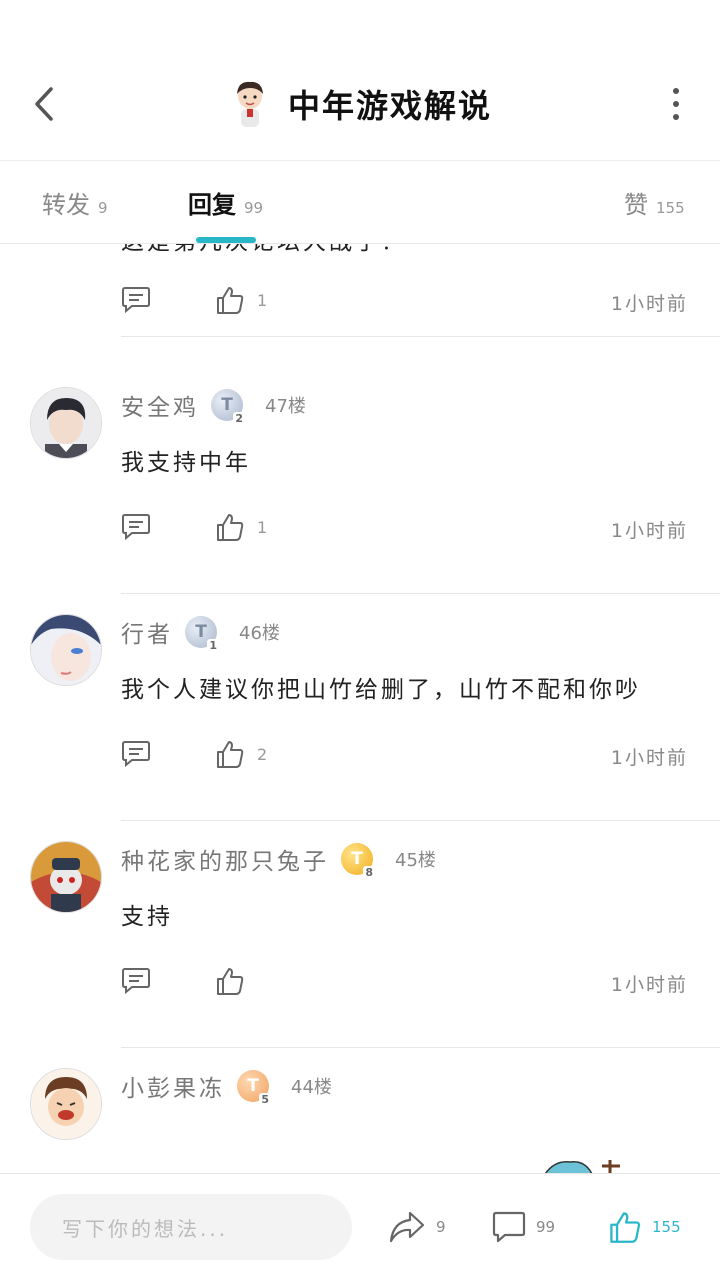 This screenshot has height=1281, width=720. Describe the element at coordinates (360, 202) in the screenshot. I see `tab-bar: 转发 9 回复 99 赞 155` at that location.